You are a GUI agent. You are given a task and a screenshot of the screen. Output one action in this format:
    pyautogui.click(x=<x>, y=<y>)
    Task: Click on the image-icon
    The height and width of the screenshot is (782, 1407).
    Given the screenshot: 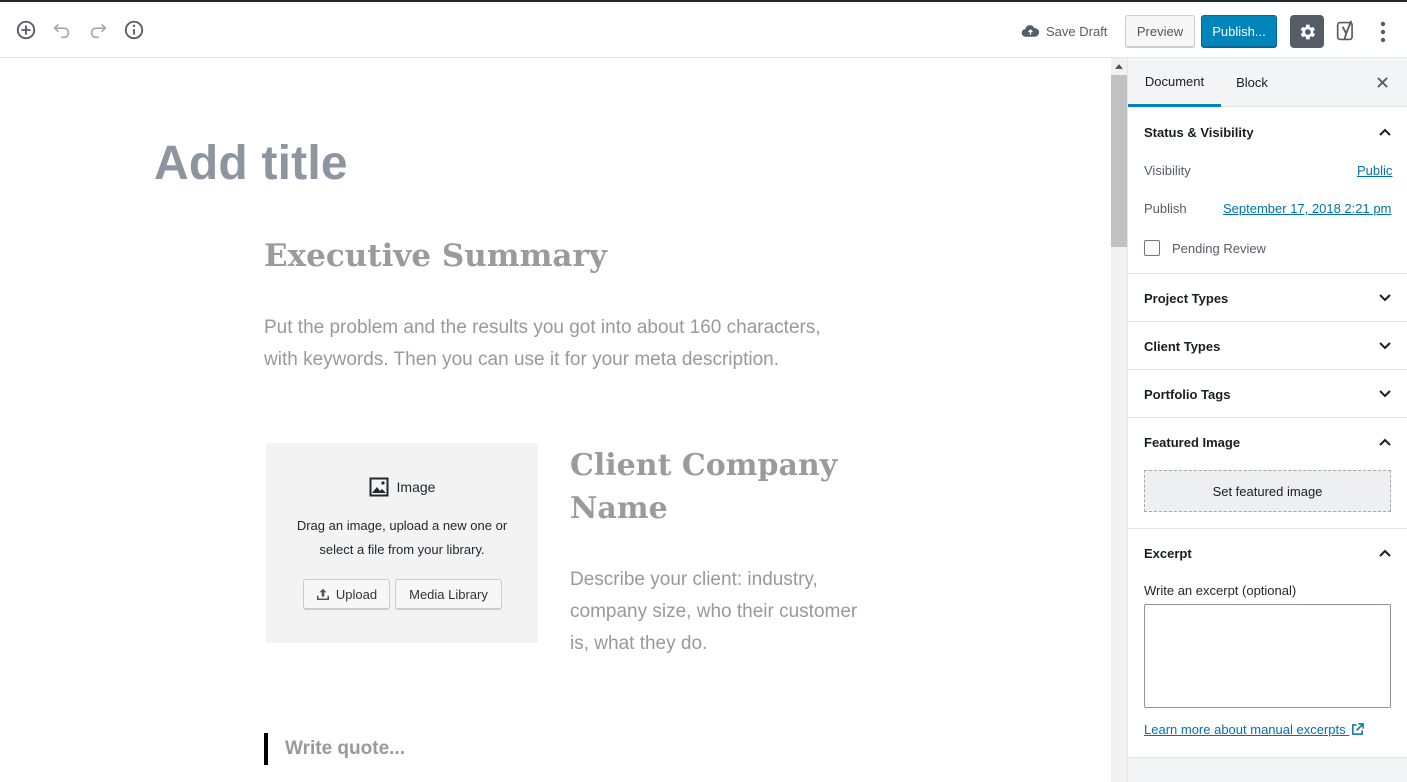 What is the action you would take?
    pyautogui.click(x=379, y=487)
    